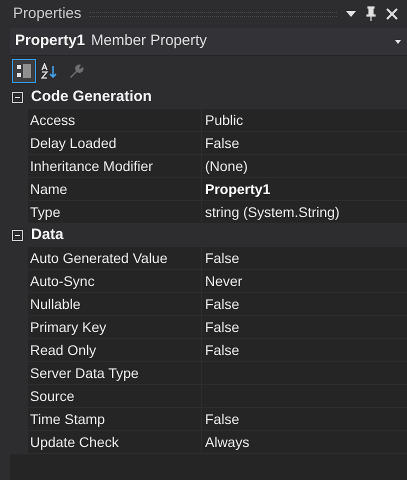 Image resolution: width=407 pixels, height=480 pixels. Describe the element at coordinates (304, 166) in the screenshot. I see `property-value: (None)` at that location.